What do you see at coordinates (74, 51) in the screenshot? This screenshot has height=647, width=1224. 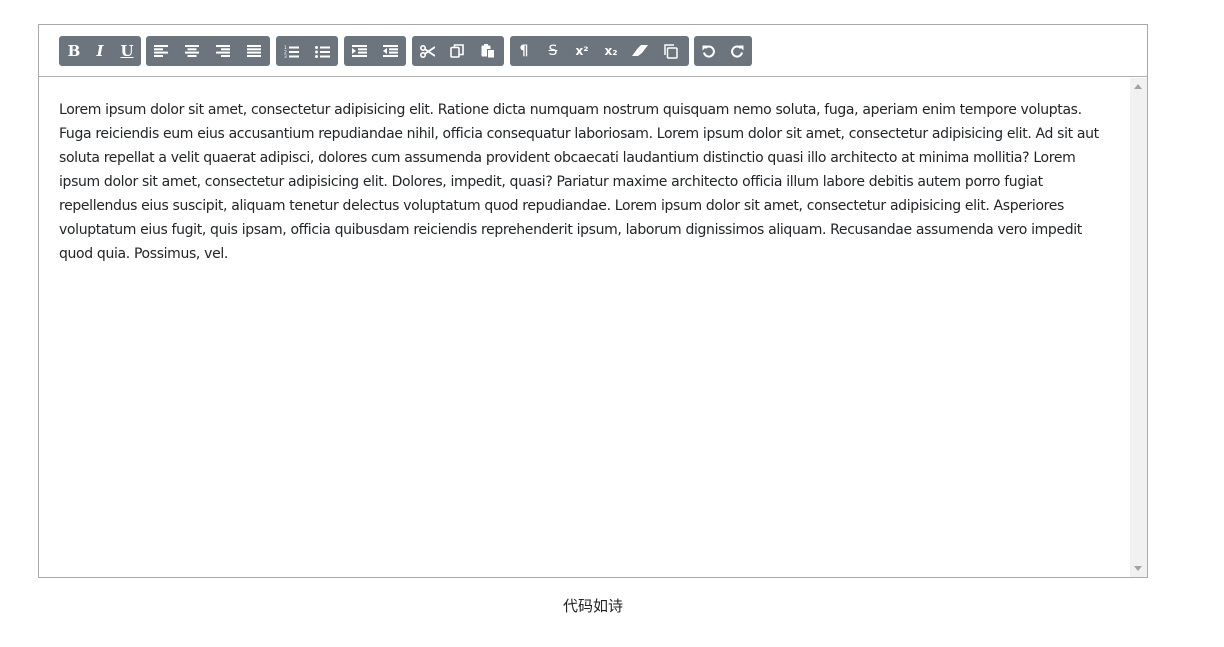 I see `bold-button: B` at bounding box center [74, 51].